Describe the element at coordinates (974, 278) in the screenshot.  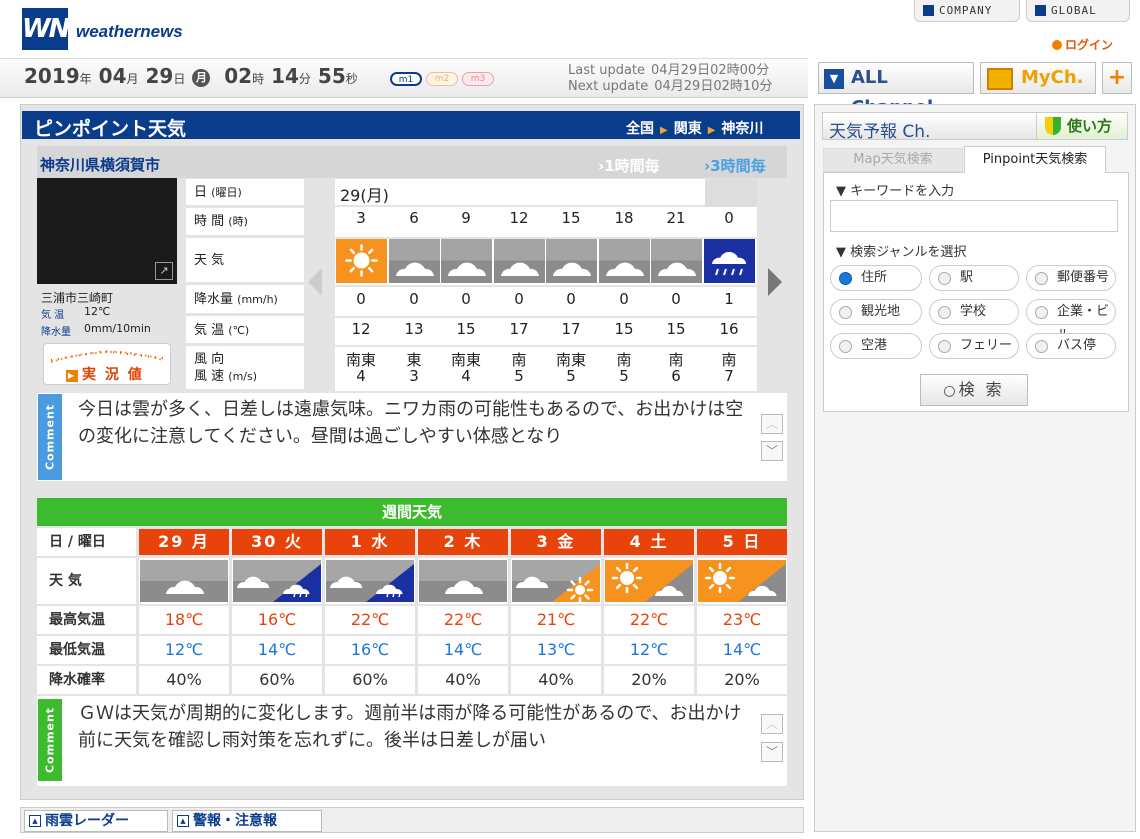
I see `genre-radio: 駅` at that location.